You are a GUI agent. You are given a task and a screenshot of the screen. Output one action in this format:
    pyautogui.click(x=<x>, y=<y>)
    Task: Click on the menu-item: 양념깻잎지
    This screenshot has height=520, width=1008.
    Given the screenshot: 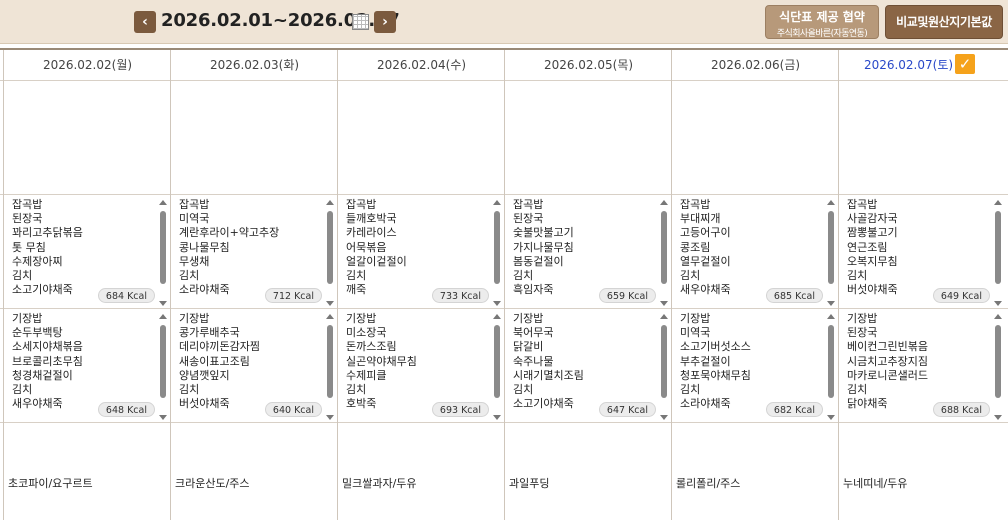 What is the action you would take?
    pyautogui.click(x=204, y=375)
    